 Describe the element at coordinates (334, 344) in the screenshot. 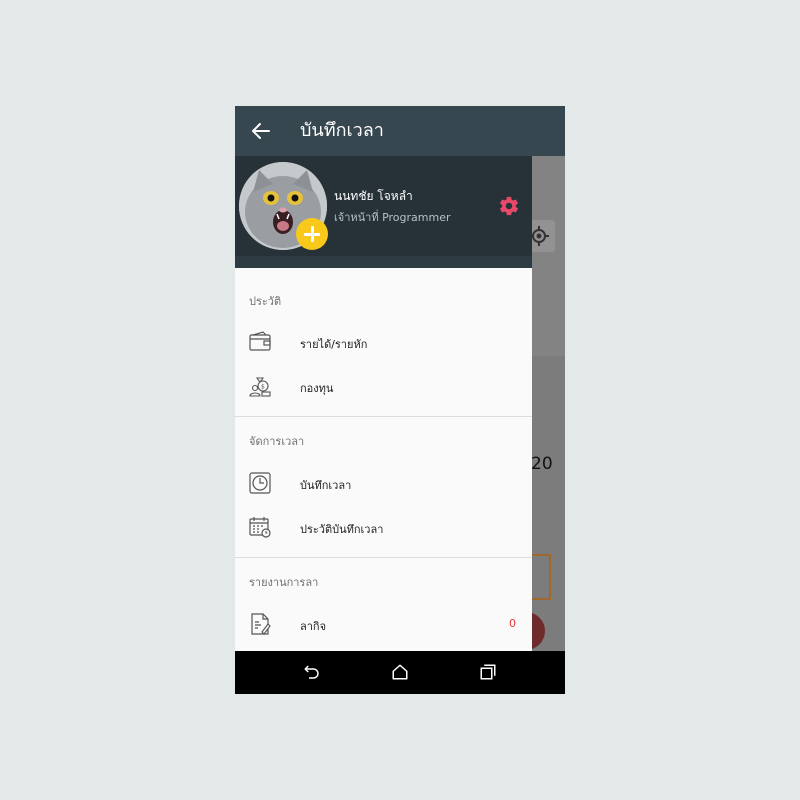

I see `menu-item-label: รายได้/รายหัก` at that location.